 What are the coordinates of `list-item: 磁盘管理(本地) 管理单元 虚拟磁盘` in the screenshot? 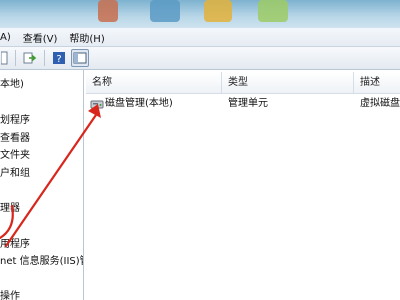 It's located at (243, 104).